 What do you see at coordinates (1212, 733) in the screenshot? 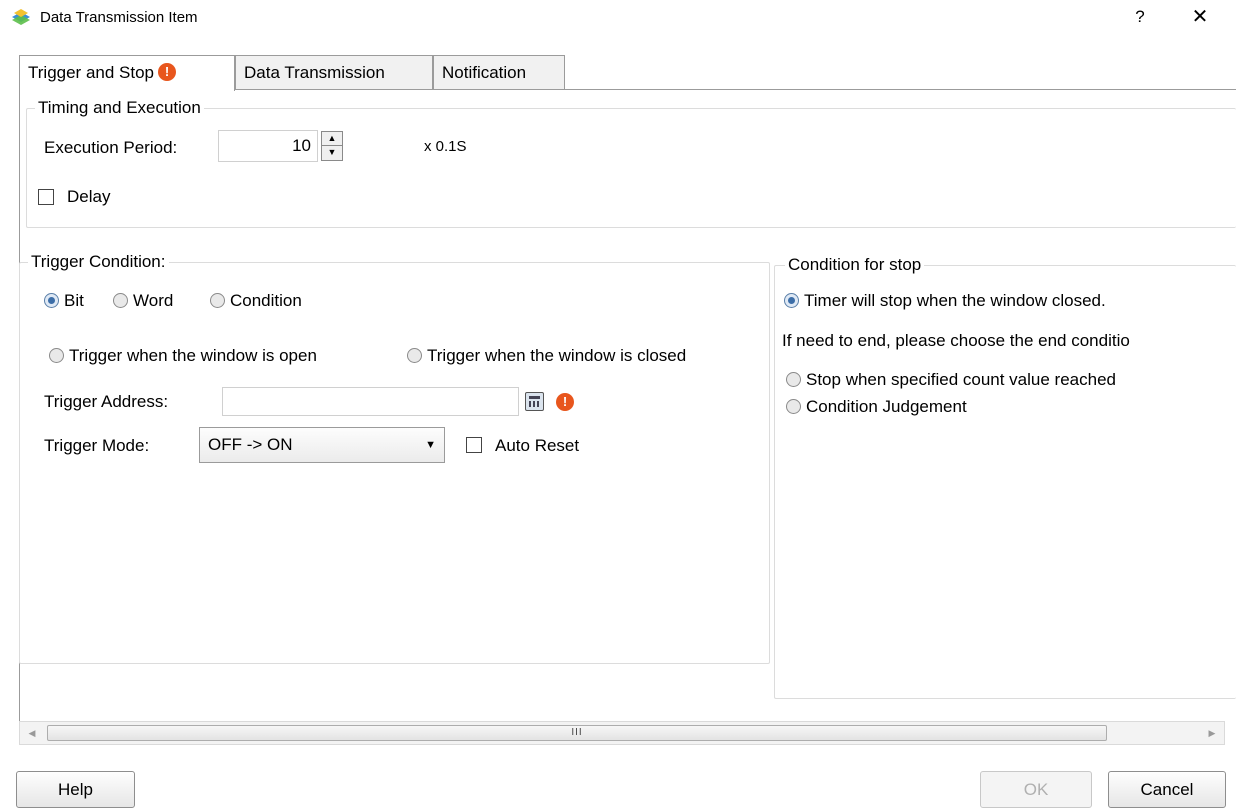
I see `scroll-right-arrow-icon: ▶` at bounding box center [1212, 733].